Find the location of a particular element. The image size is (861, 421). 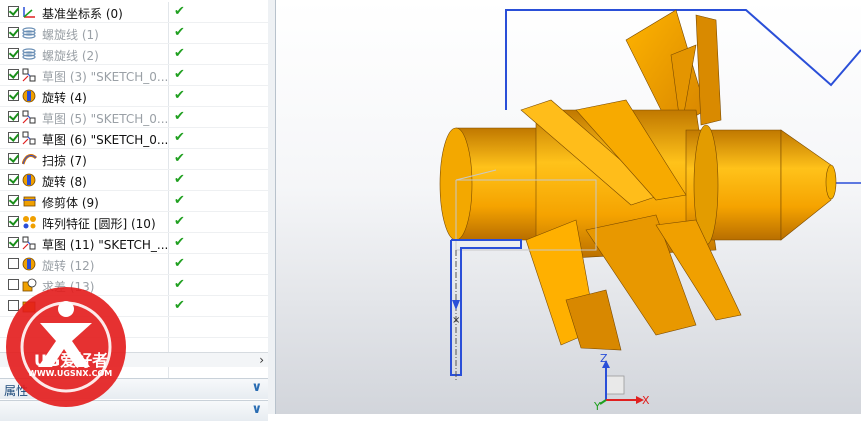

tip-face is located at coordinates (831, 182).